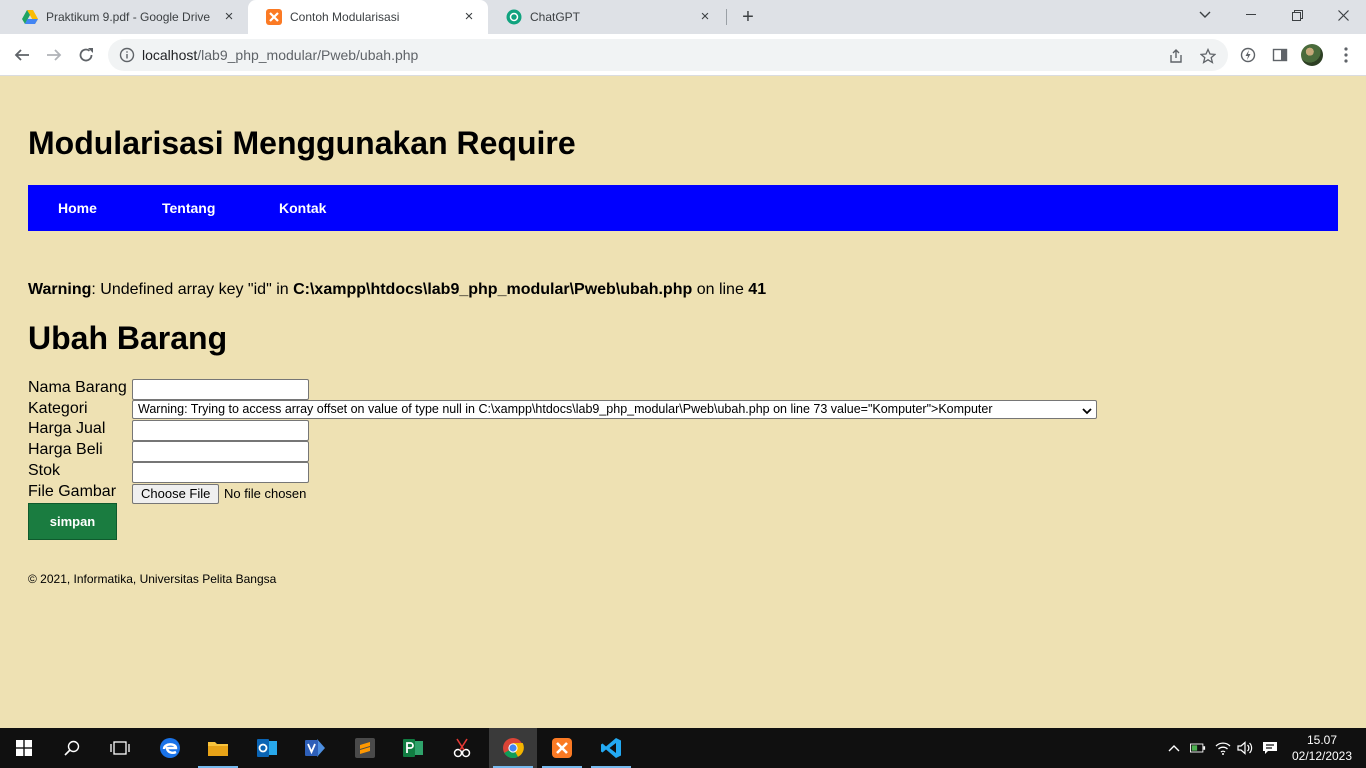  What do you see at coordinates (302, 208) in the screenshot?
I see `nav-kontak: Kontak` at bounding box center [302, 208].